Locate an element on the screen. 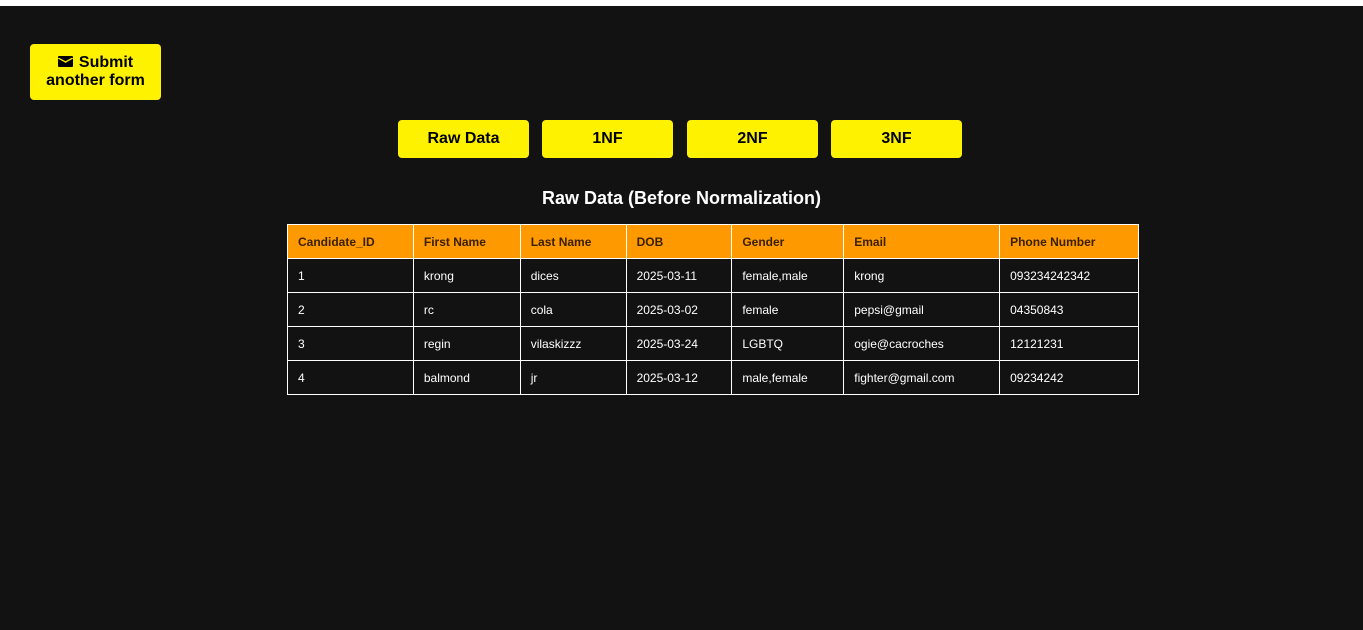  table-cell: 2025-03-12 is located at coordinates (679, 377).